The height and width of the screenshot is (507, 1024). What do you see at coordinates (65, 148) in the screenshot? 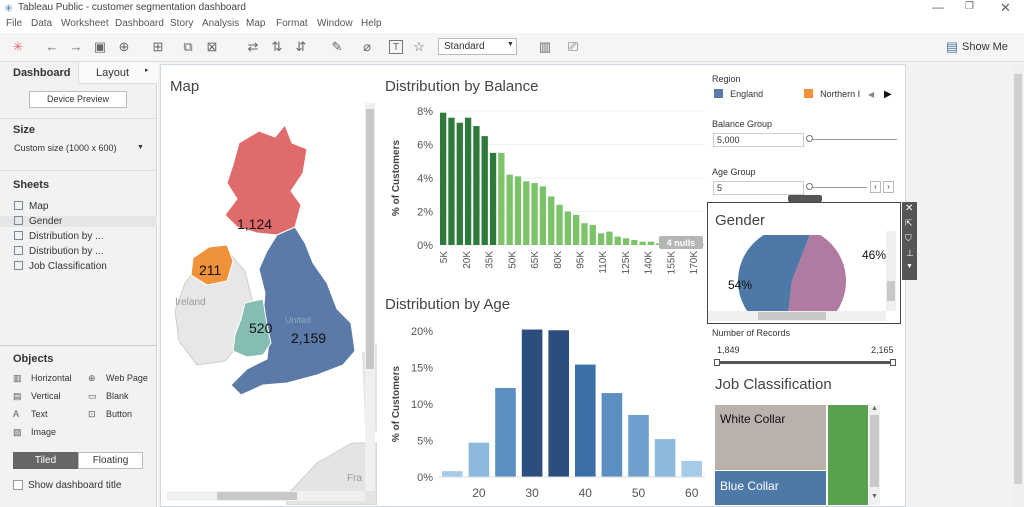
I see `size-dropdown: Custom size (1000 x 600)` at bounding box center [65, 148].